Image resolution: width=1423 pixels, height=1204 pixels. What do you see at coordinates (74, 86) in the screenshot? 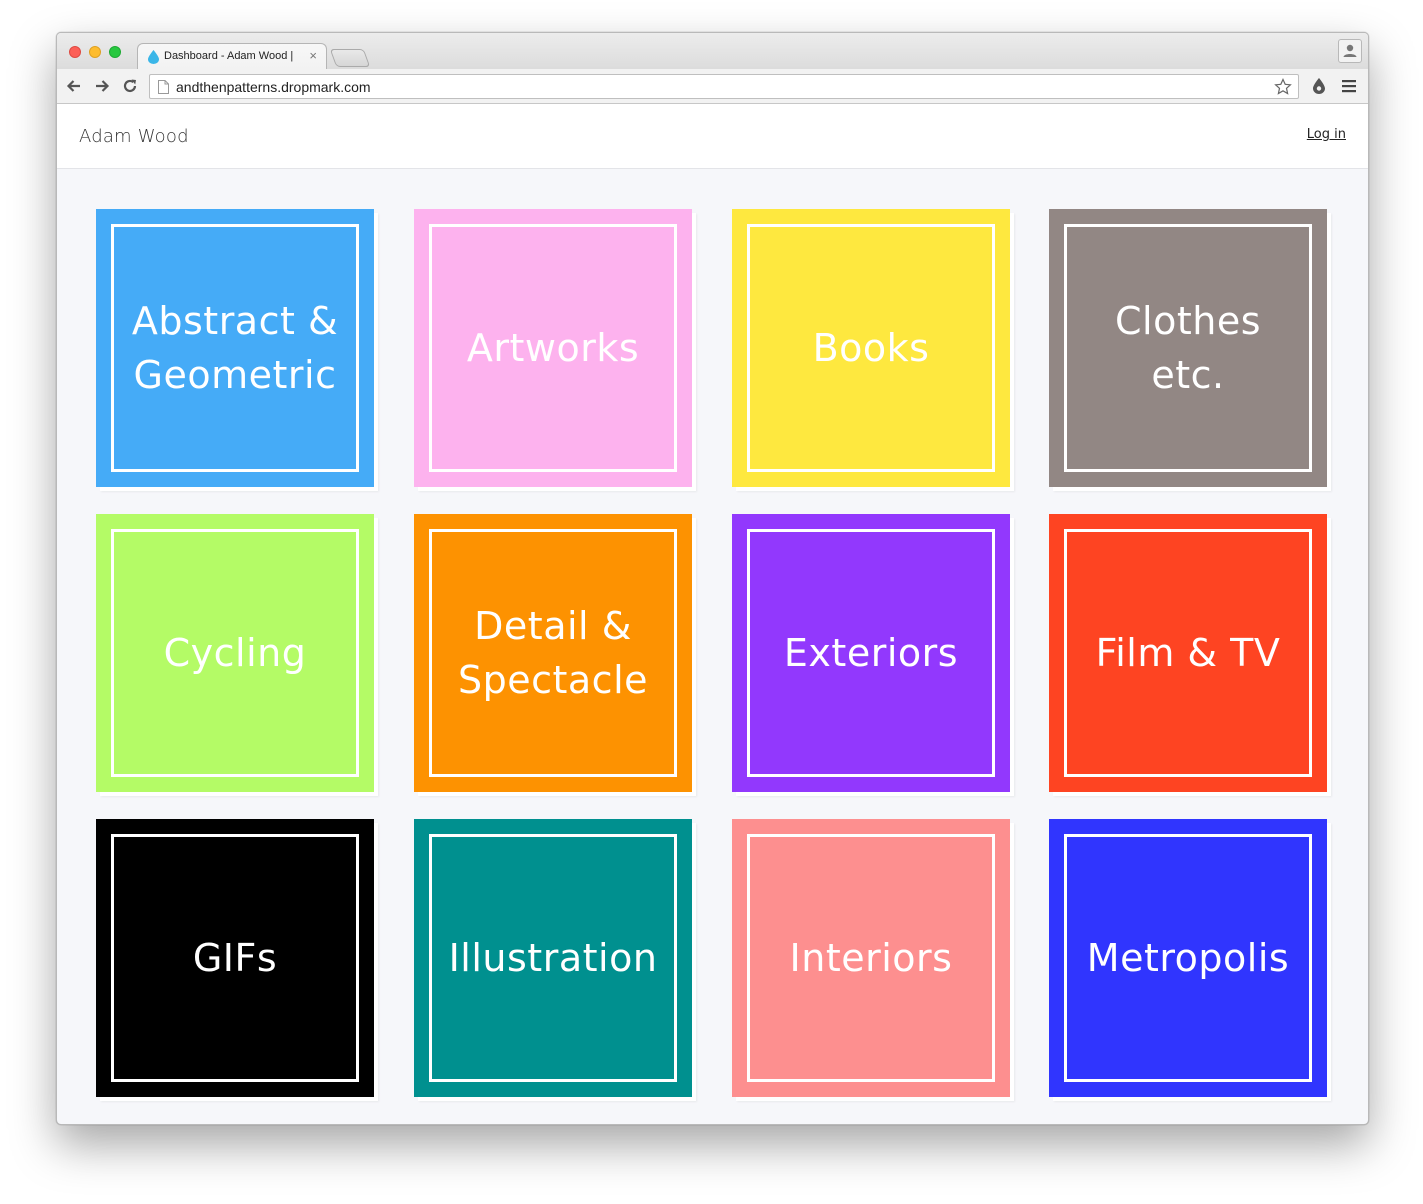
I see `back-arrow-icon` at bounding box center [74, 86].